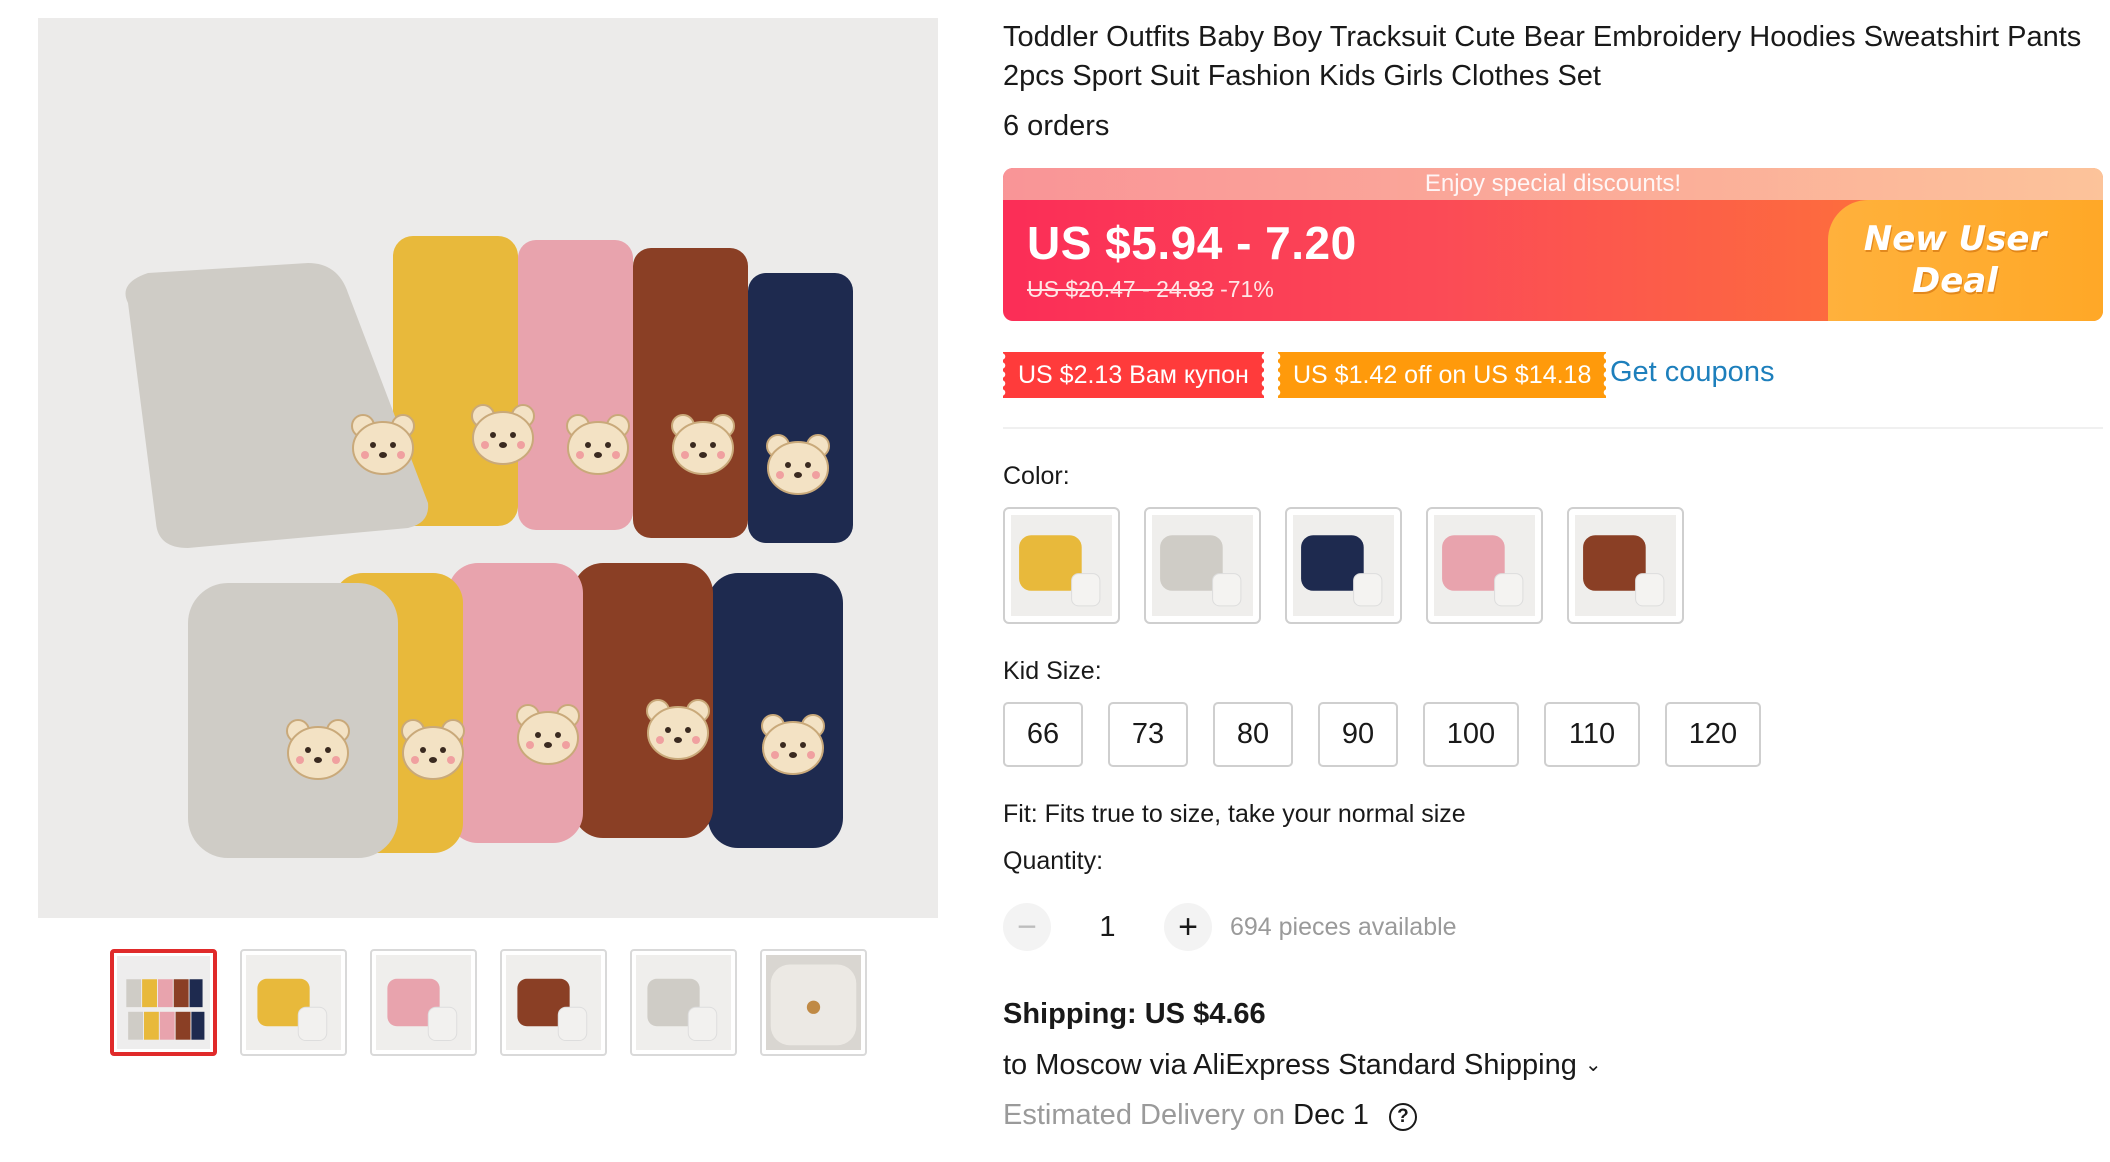 This screenshot has height=1162, width=2110. What do you see at coordinates (1053, 861) in the screenshot?
I see `quantity-label: Quantity:` at bounding box center [1053, 861].